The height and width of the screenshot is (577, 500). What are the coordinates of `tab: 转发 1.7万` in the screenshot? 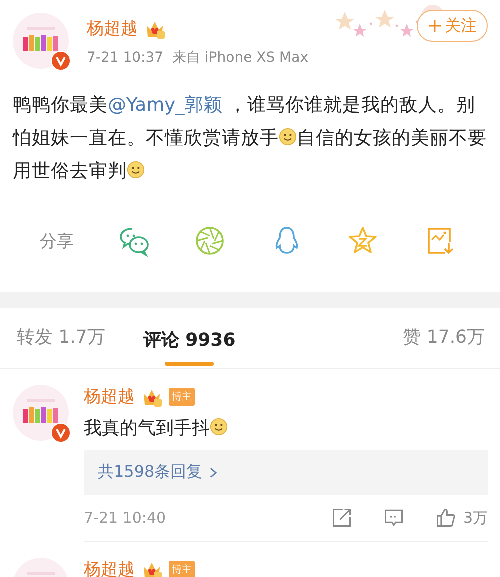 It's located at (61, 338).